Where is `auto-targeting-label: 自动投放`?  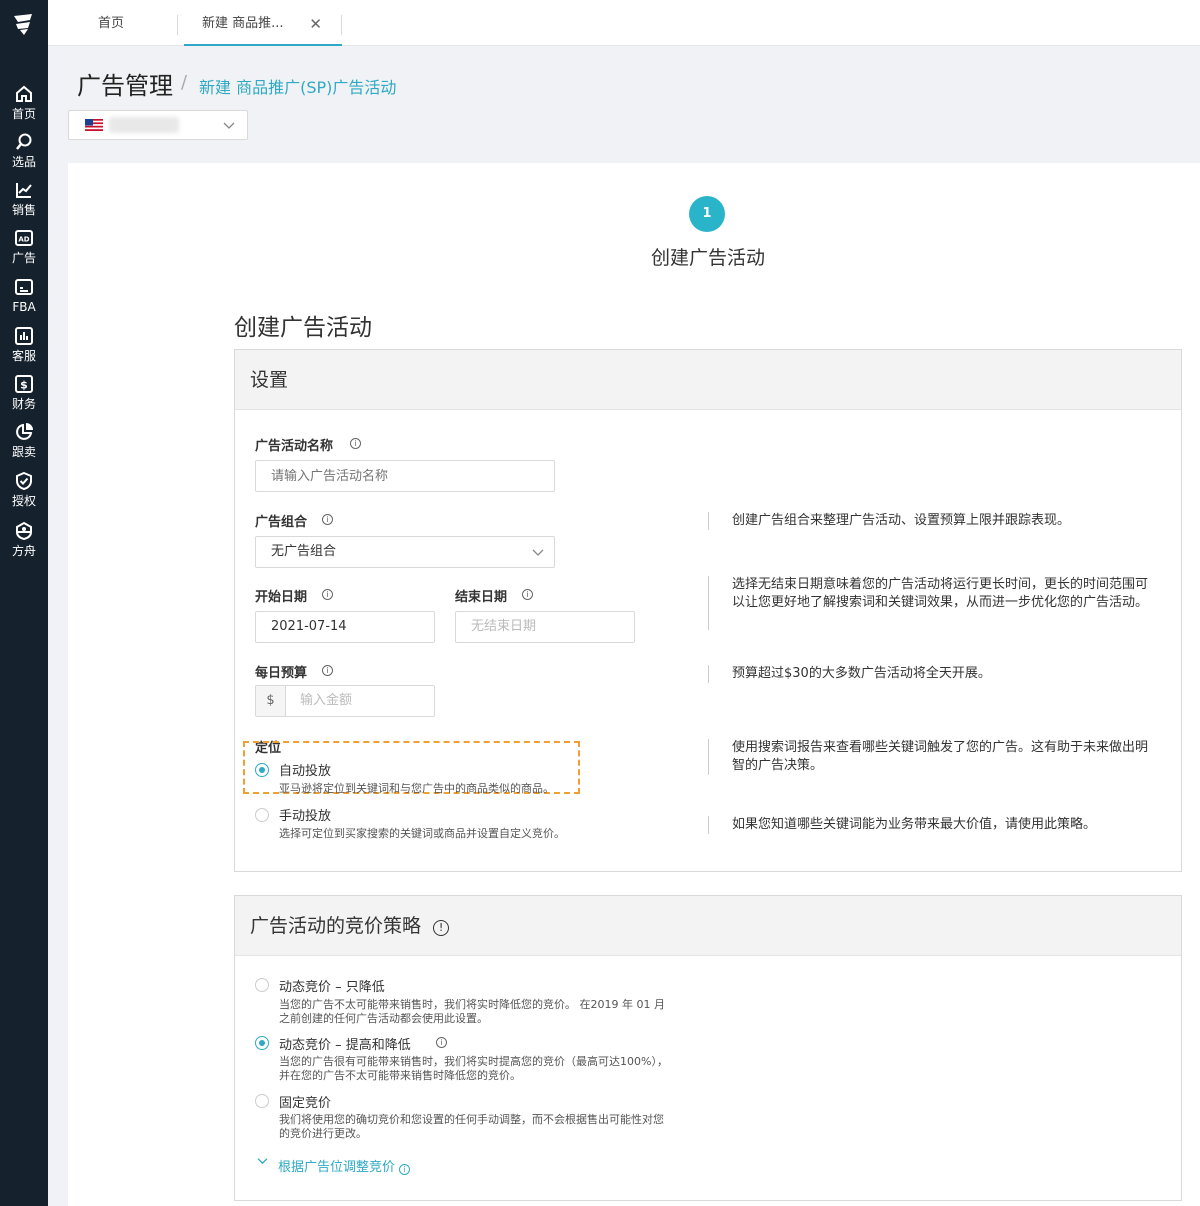
auto-targeting-label: 自动投放 is located at coordinates (305, 769).